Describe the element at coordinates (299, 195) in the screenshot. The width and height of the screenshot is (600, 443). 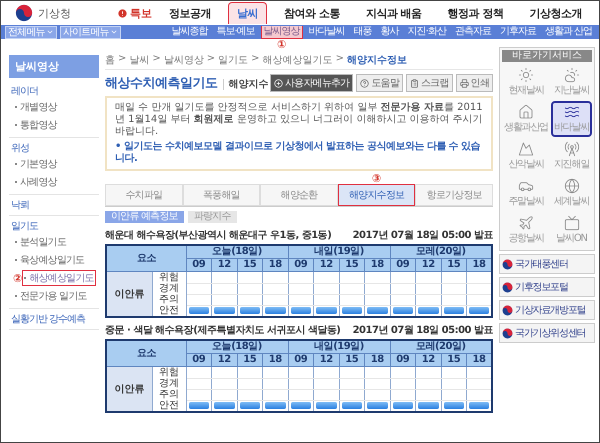
I see `tab: 해양순환` at that location.